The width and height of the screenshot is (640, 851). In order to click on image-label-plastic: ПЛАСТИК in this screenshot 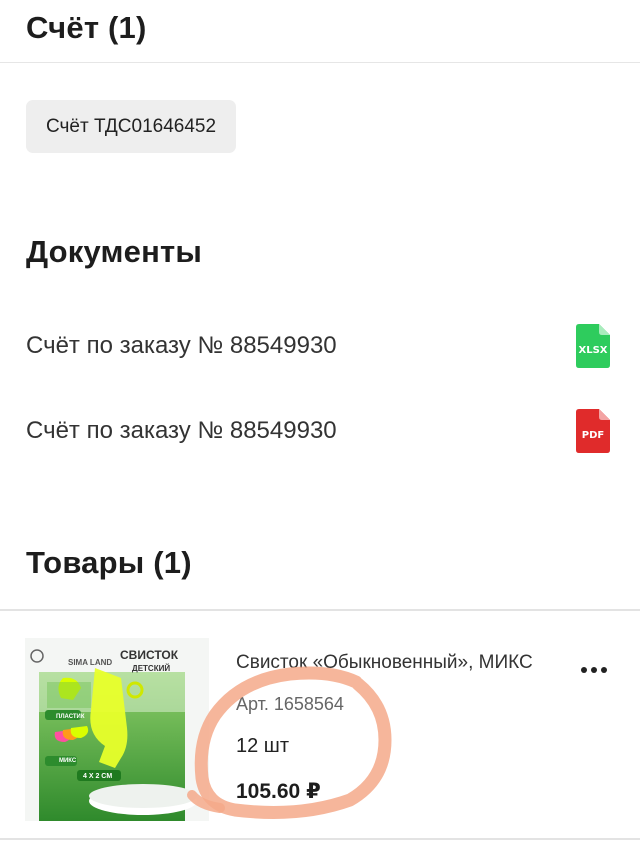, I will do `click(70, 717)`.